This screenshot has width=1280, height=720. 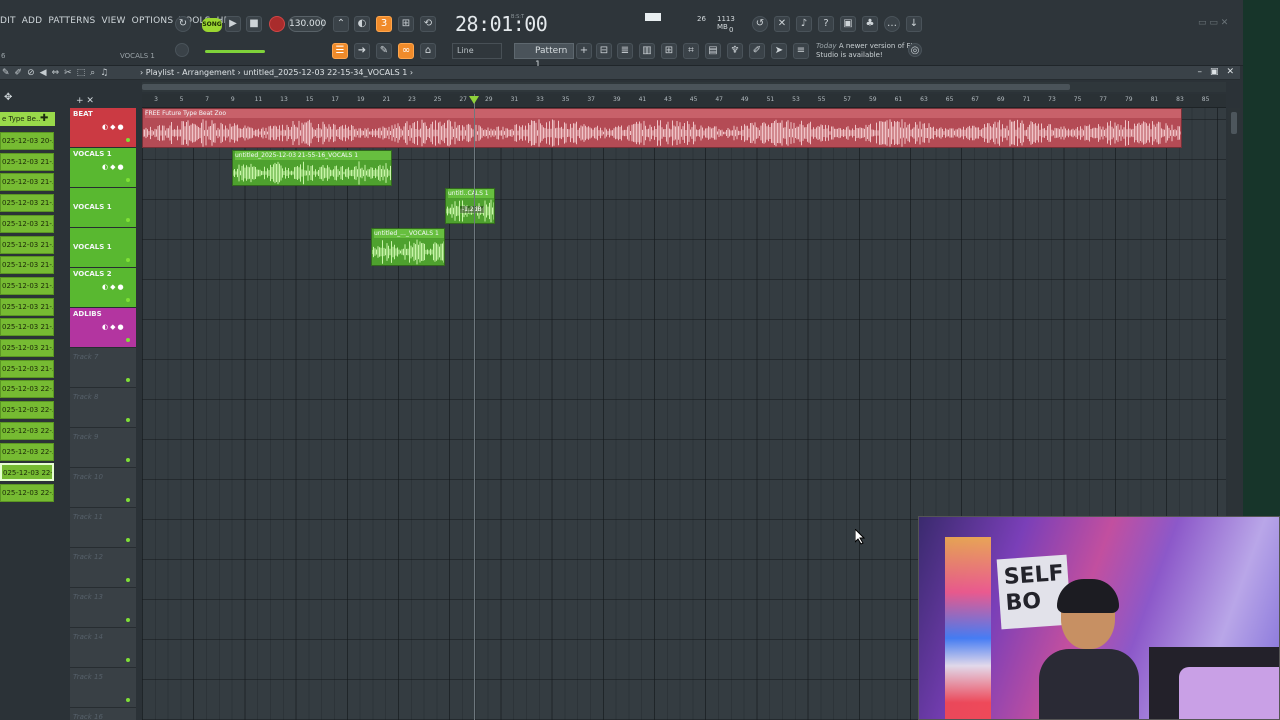 What do you see at coordinates (254, 24) in the screenshot?
I see `stop-icon: ■` at bounding box center [254, 24].